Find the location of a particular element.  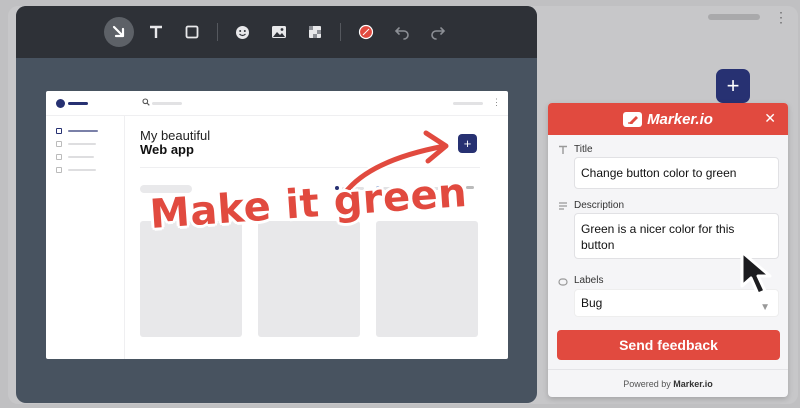

panel-header: Marker.io ✕ is located at coordinates (668, 119).